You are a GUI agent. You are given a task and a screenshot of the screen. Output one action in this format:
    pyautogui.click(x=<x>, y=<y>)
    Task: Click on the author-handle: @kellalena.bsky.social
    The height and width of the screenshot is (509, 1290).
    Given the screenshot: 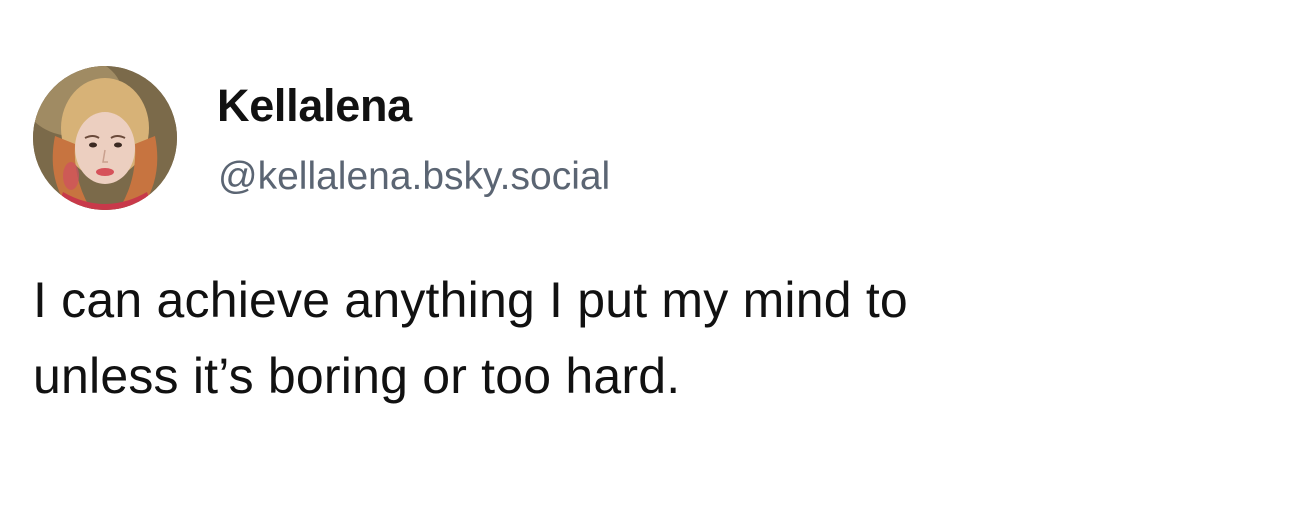 What is the action you would take?
    pyautogui.click(x=414, y=177)
    